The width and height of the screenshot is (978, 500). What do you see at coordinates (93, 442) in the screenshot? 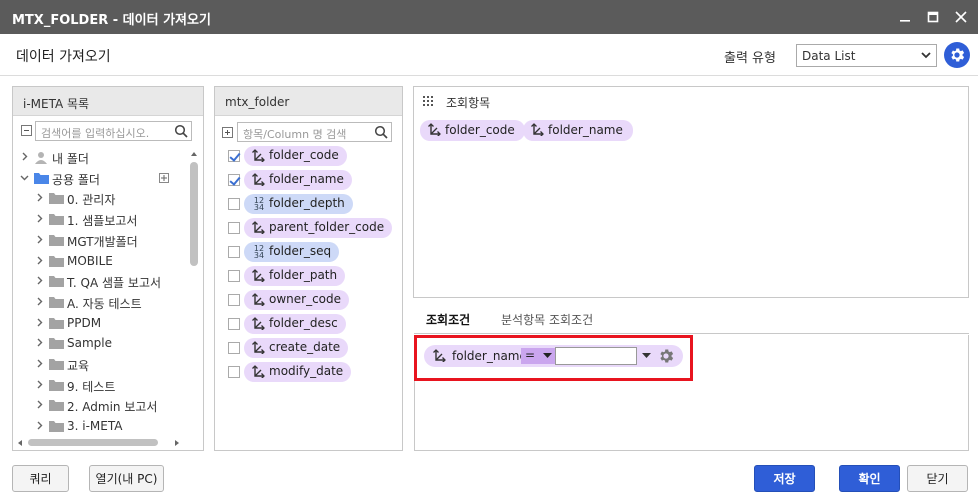
I see `hscroll-thumb` at bounding box center [93, 442].